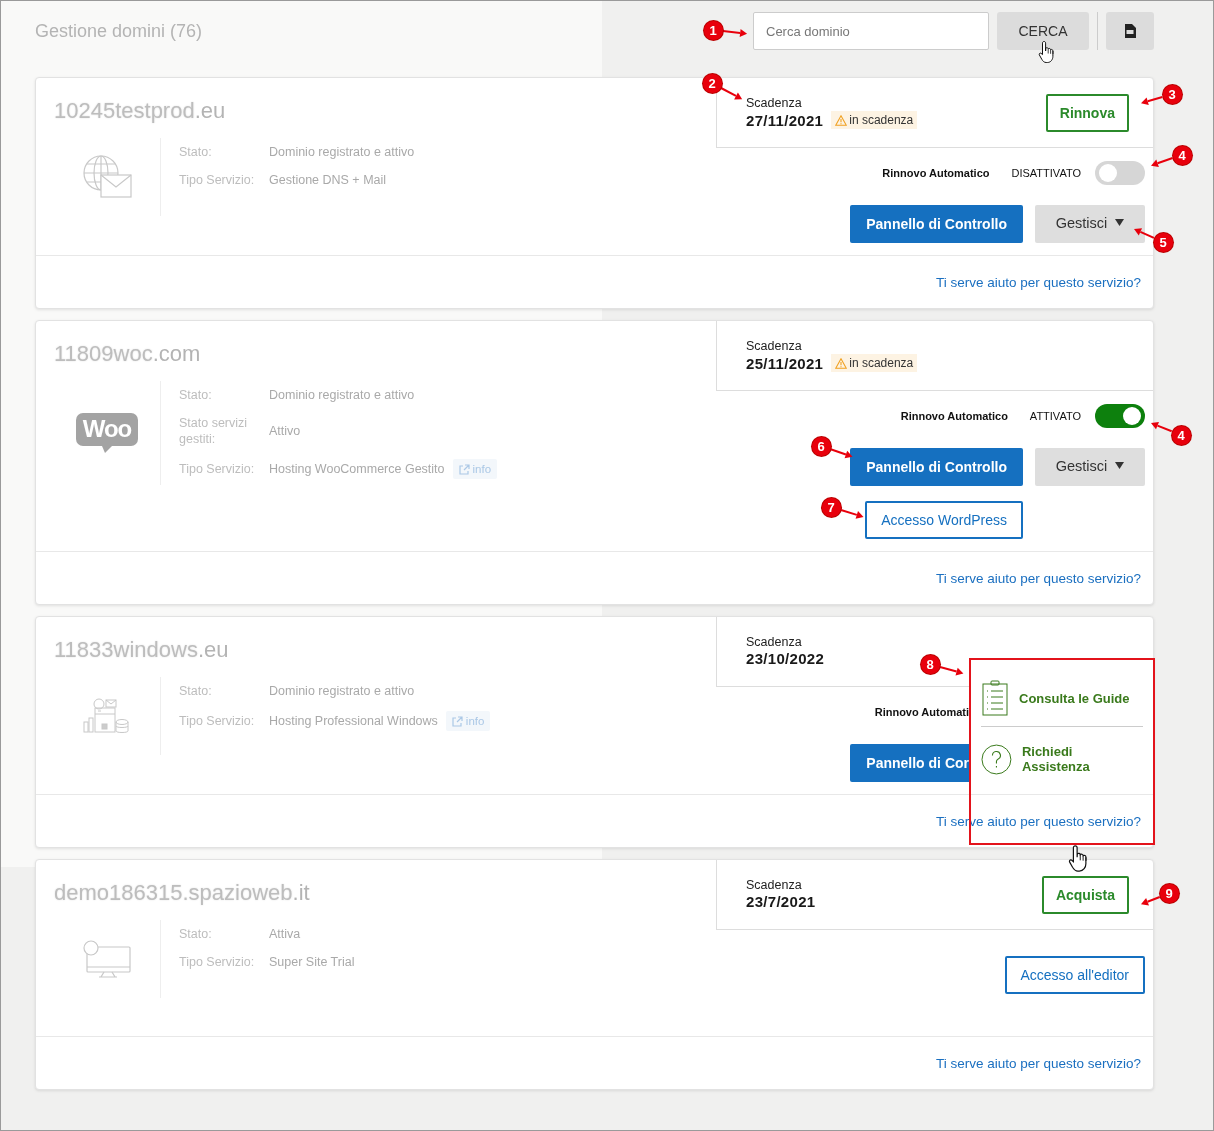 The width and height of the screenshot is (1214, 1131). I want to click on field-value: Attiva, so click(285, 934).